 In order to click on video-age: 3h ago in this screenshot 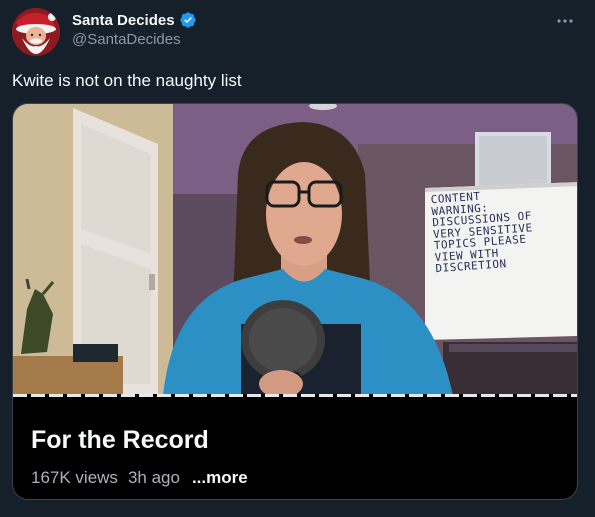, I will do `click(153, 477)`.